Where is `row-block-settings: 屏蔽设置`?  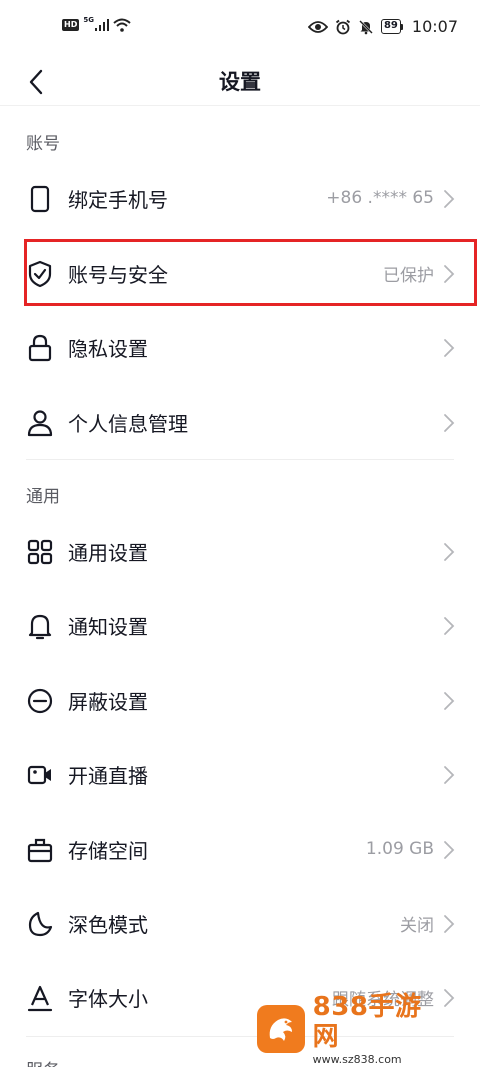
row-block-settings: 屏蔽设置 is located at coordinates (240, 700).